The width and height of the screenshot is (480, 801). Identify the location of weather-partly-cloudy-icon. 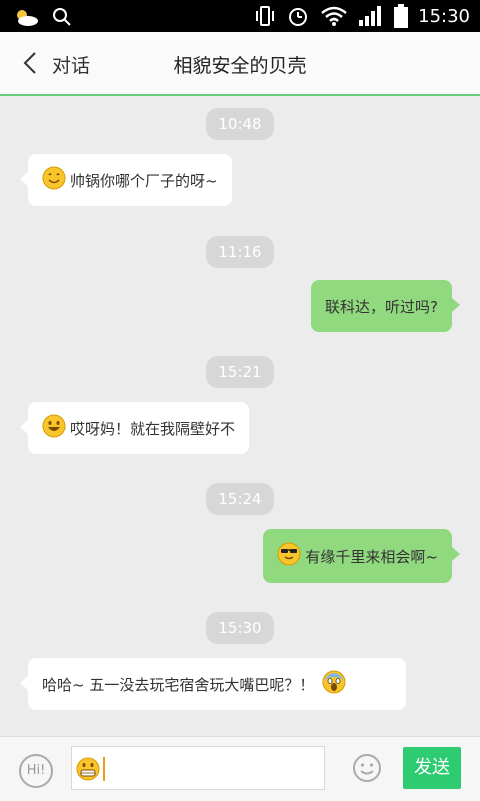
(27, 18).